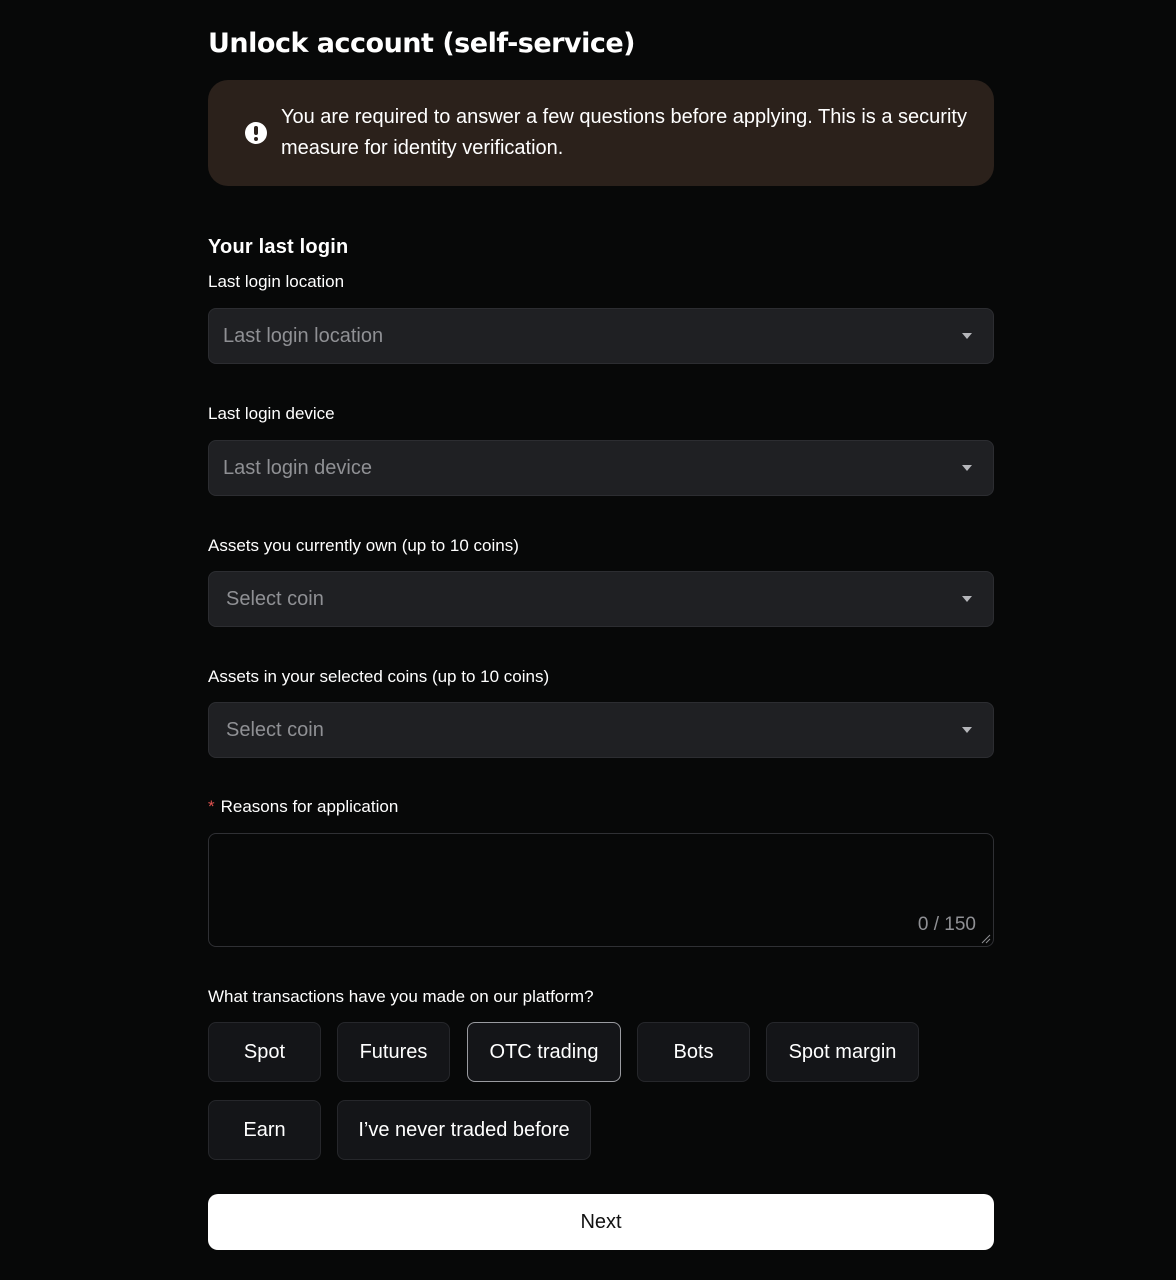  I want to click on exclamation-circle-icon, so click(256, 133).